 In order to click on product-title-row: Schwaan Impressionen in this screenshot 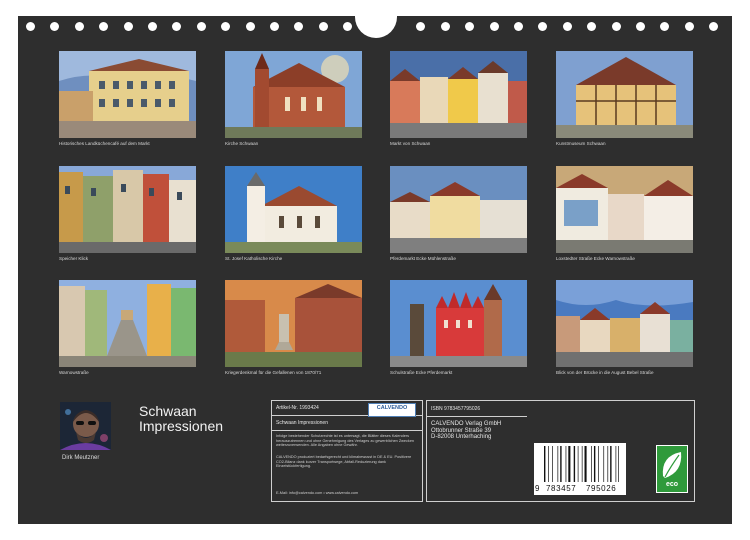, I will do `click(347, 423)`.